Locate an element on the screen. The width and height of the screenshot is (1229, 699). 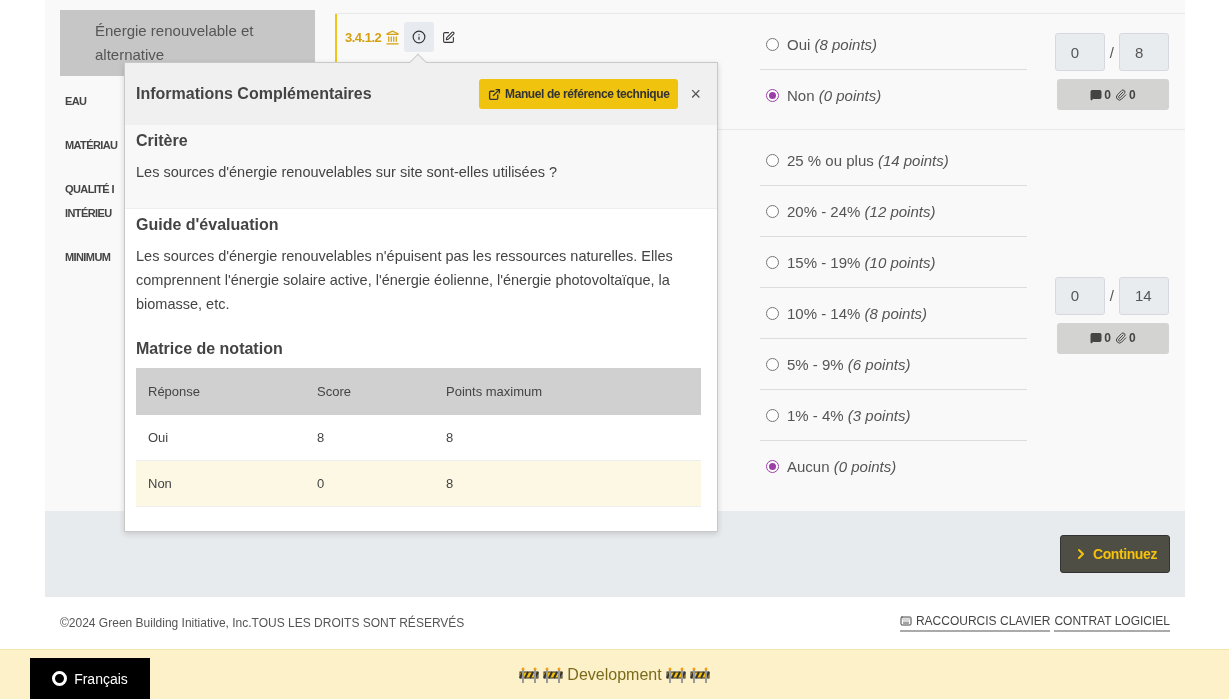
answer-label: 25 % ou plus (14 points) is located at coordinates (868, 160).